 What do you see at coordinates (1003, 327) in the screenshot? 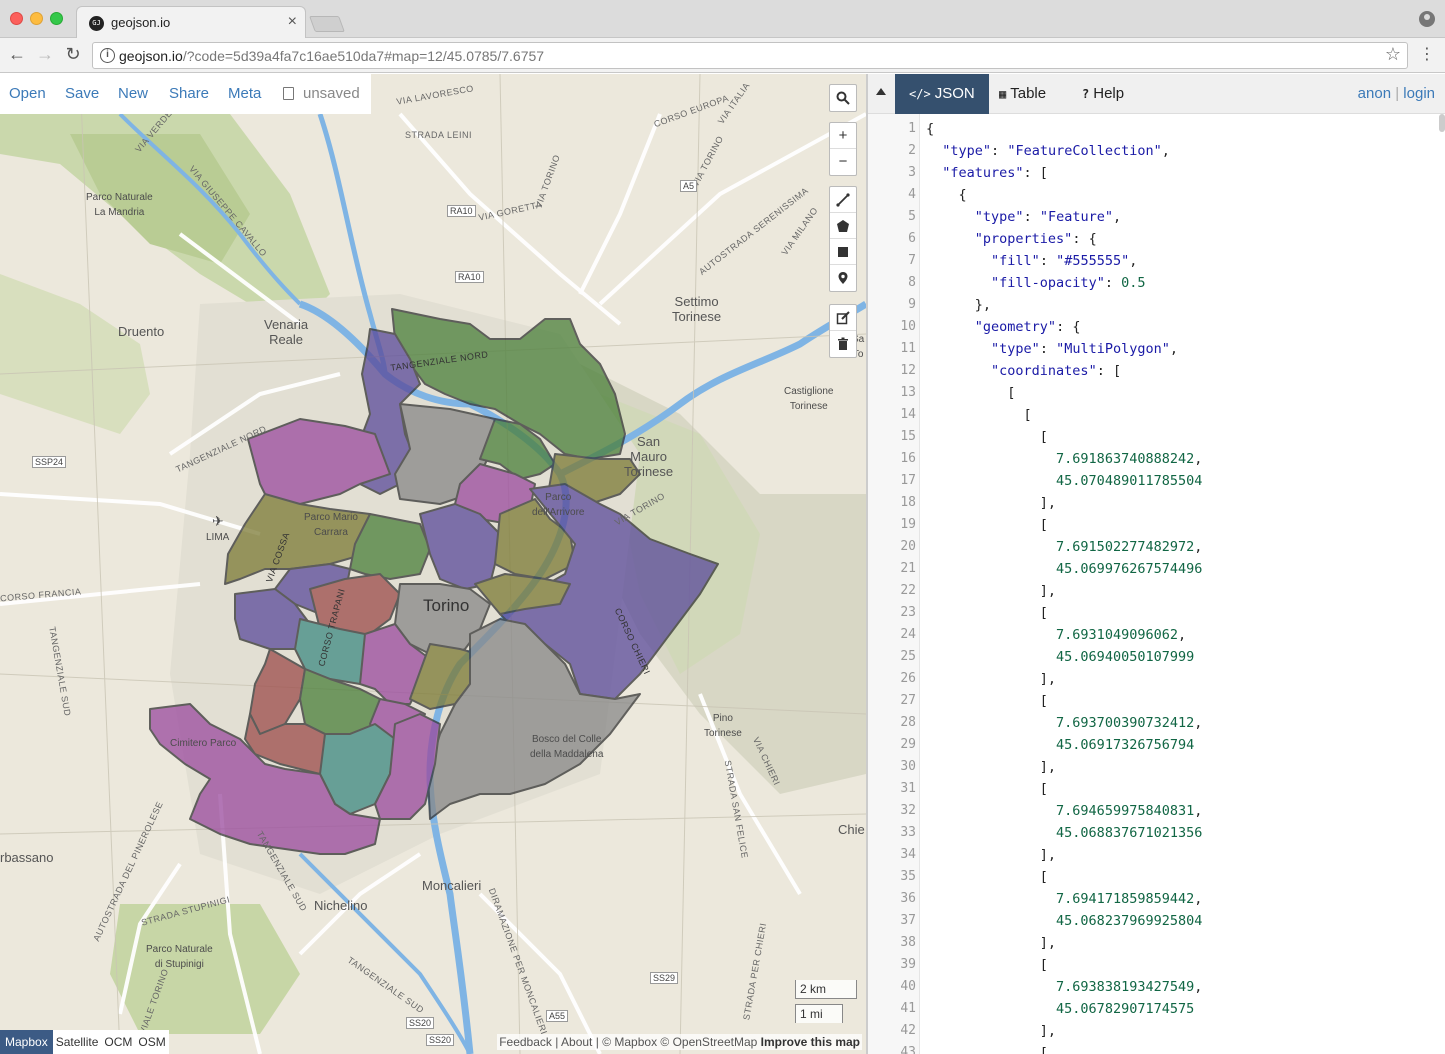
I see `code-line: "geometry": {` at bounding box center [1003, 327].